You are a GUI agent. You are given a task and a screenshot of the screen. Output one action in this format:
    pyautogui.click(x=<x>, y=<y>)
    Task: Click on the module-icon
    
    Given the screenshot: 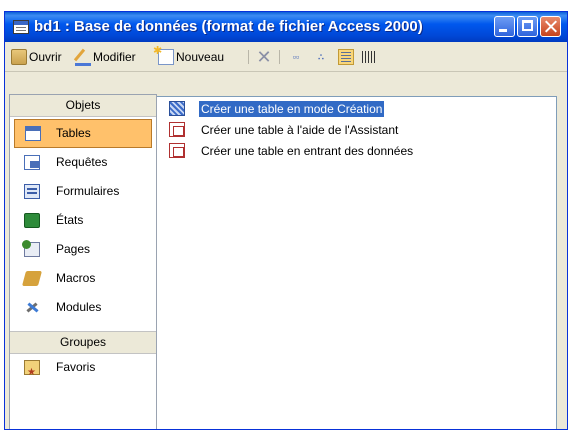 What is the action you would take?
    pyautogui.click(x=32, y=307)
    